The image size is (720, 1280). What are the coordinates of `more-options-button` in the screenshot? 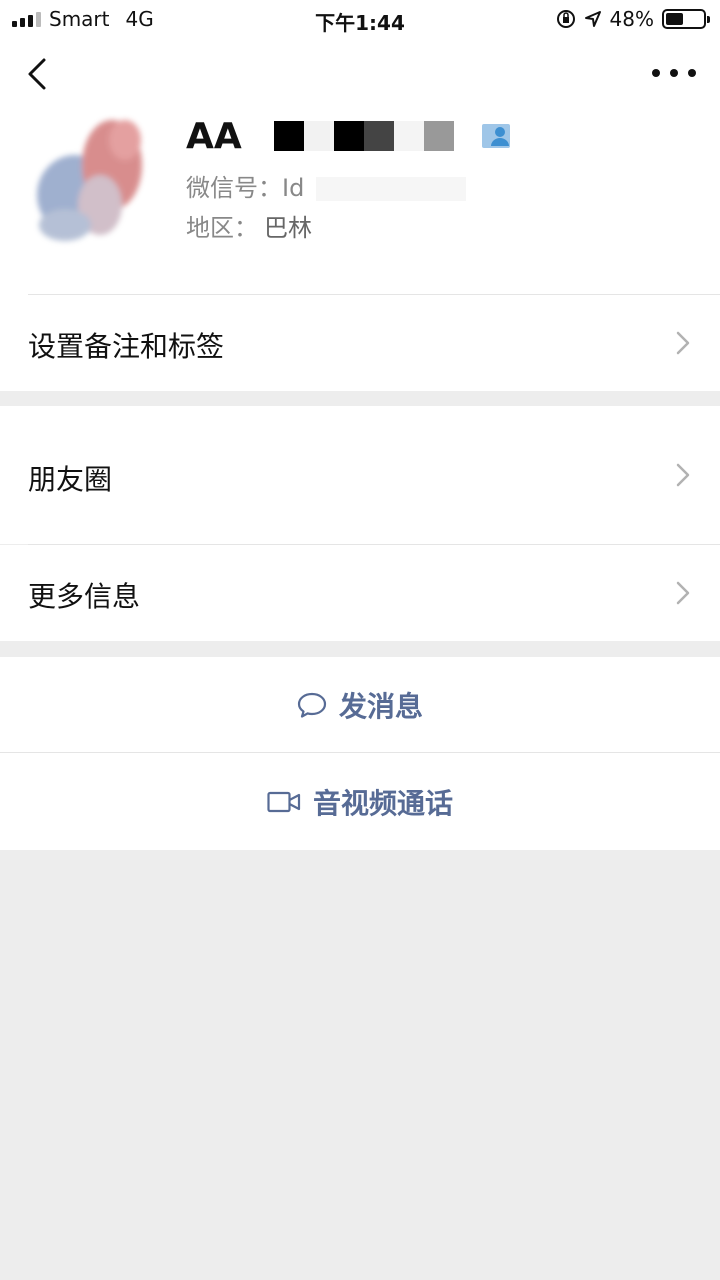 It's located at (674, 73).